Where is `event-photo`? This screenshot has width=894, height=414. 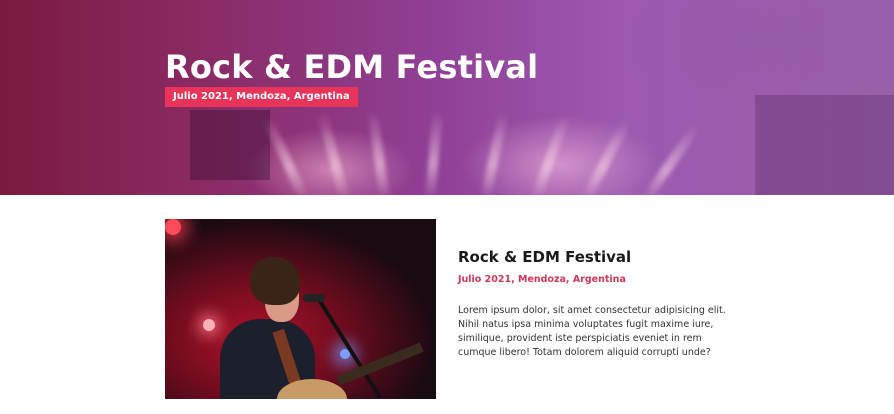
event-photo is located at coordinates (300, 309).